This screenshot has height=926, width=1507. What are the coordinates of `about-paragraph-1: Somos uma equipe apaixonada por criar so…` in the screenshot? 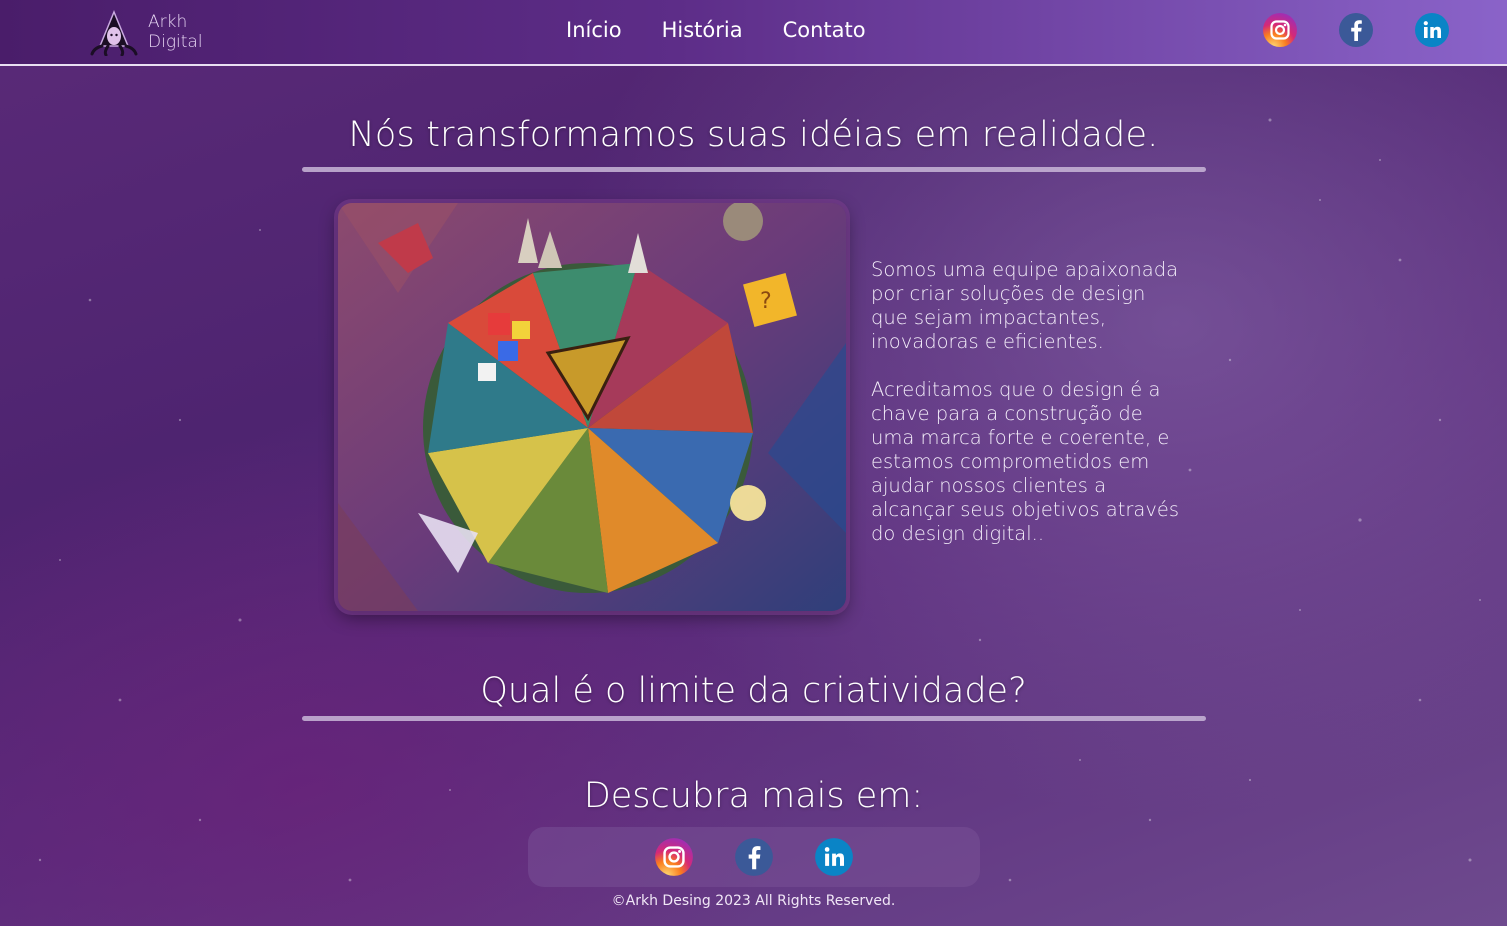 It's located at (1025, 305).